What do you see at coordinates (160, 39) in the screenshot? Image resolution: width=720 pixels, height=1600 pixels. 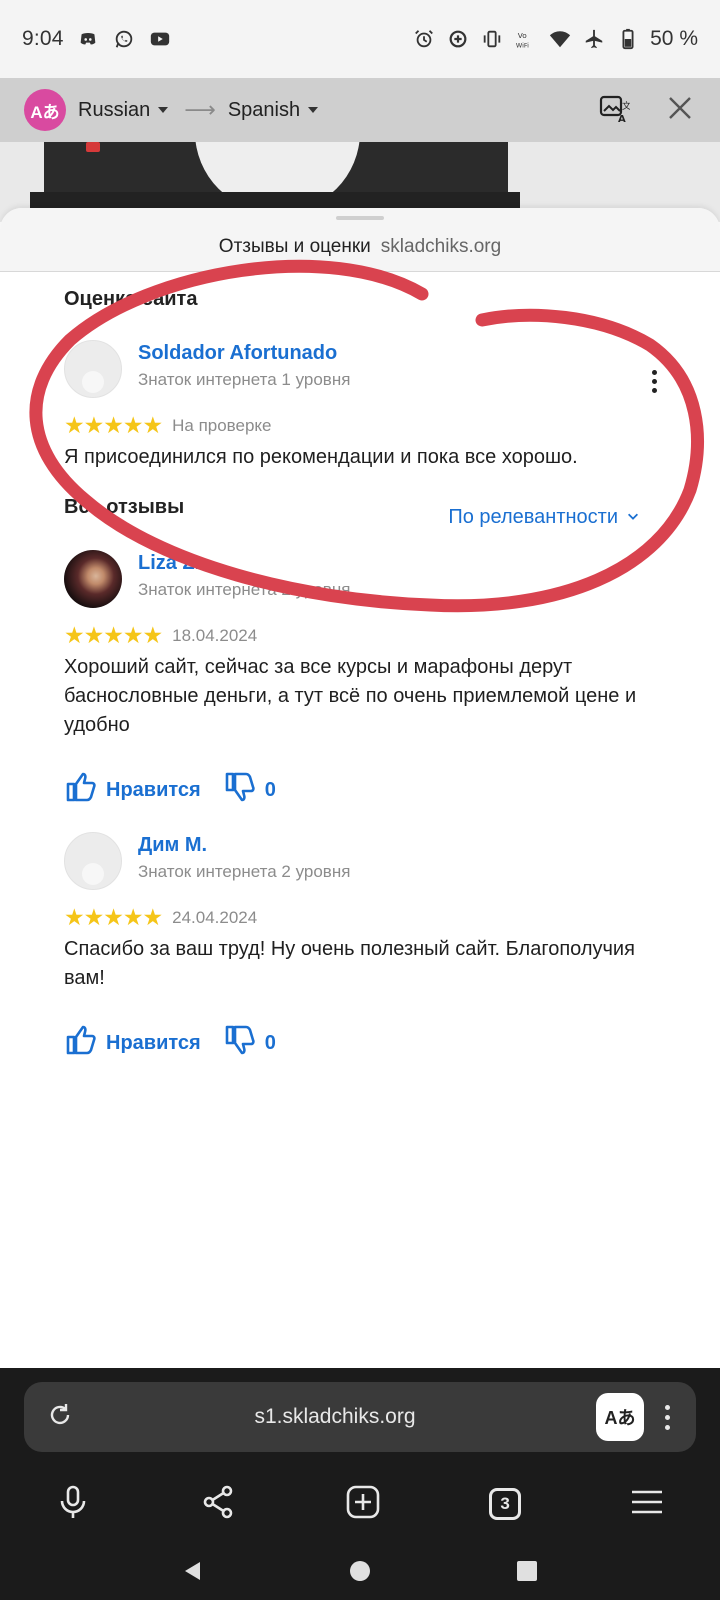 I see `youtube-icon` at bounding box center [160, 39].